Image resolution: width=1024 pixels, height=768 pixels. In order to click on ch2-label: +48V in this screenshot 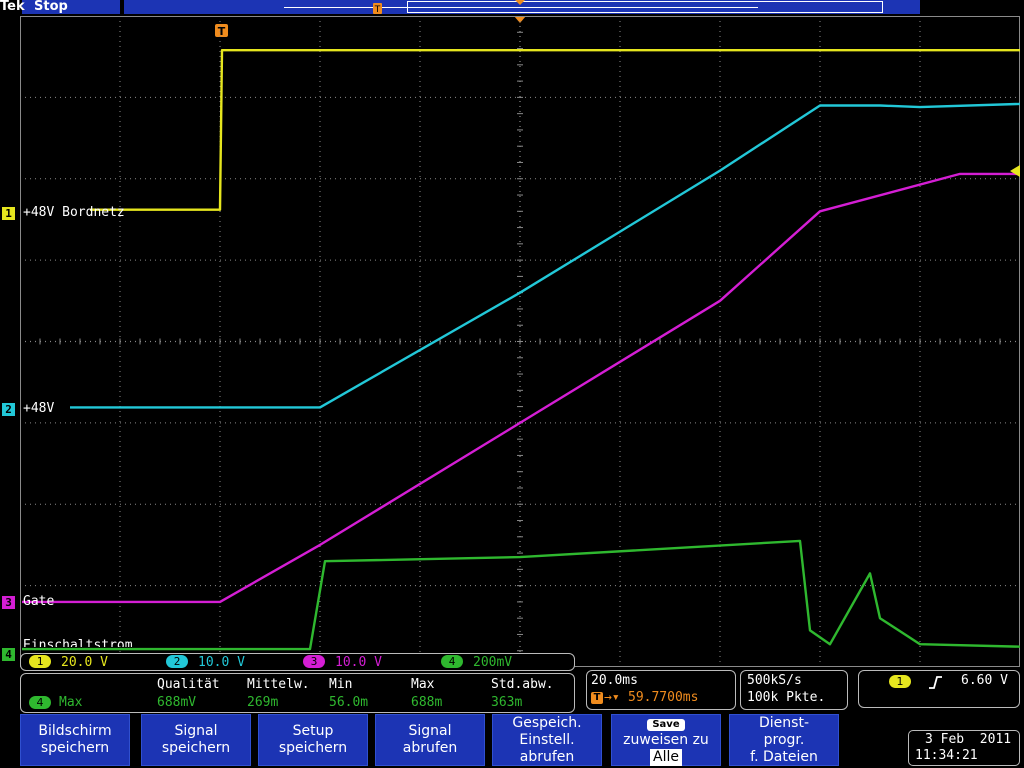, I will do `click(39, 408)`.